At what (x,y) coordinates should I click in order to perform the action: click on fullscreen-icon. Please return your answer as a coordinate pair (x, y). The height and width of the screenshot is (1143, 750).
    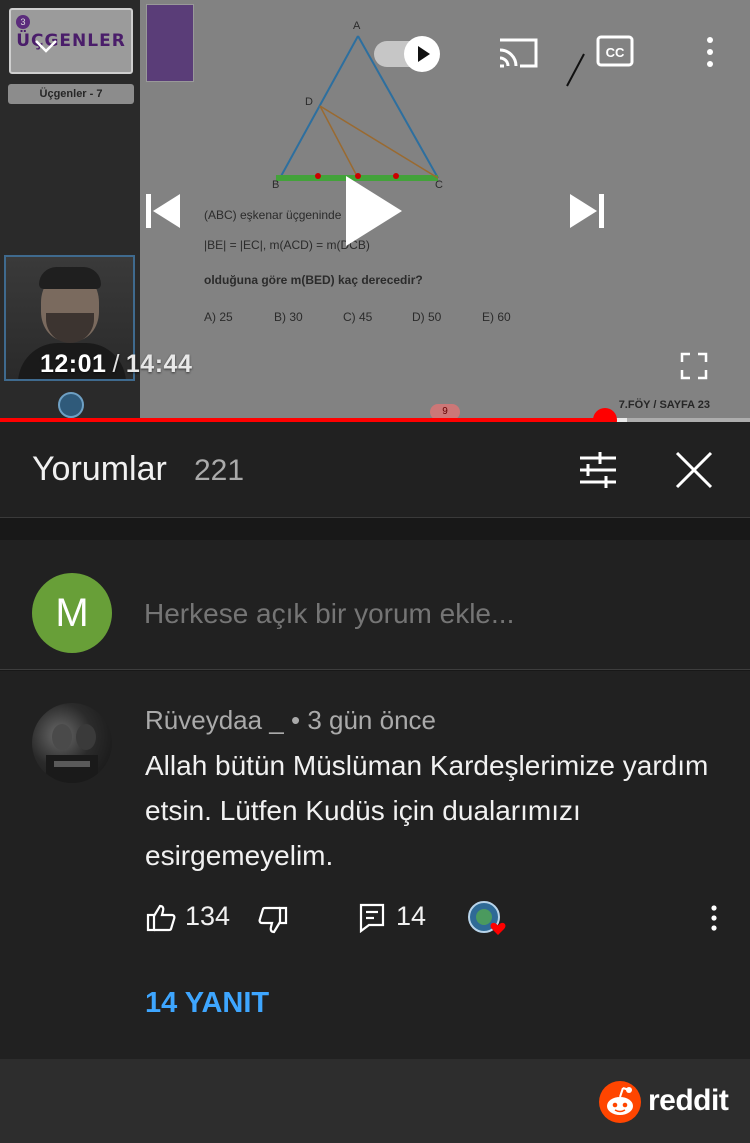
    Looking at the image, I should click on (694, 366).